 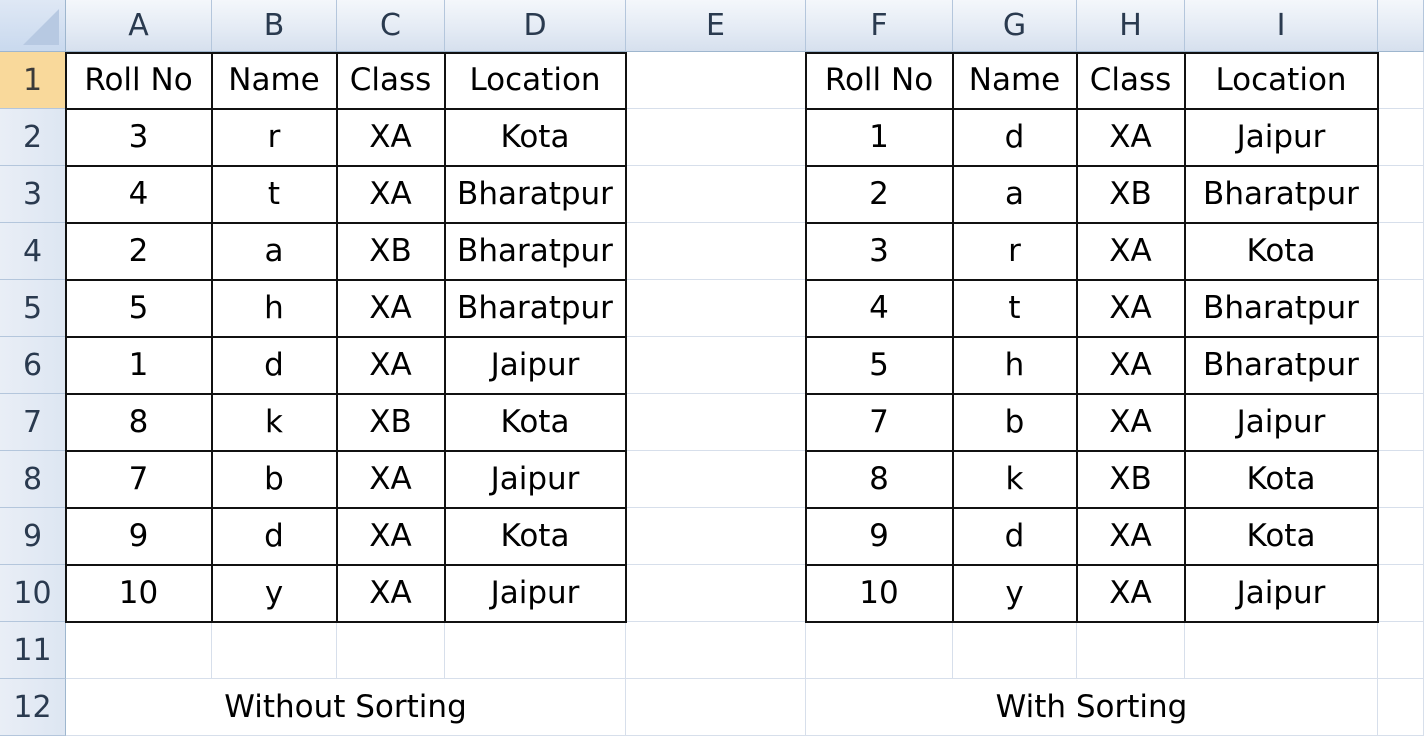 What do you see at coordinates (33, 194) in the screenshot?
I see `row-header-3: 3` at bounding box center [33, 194].